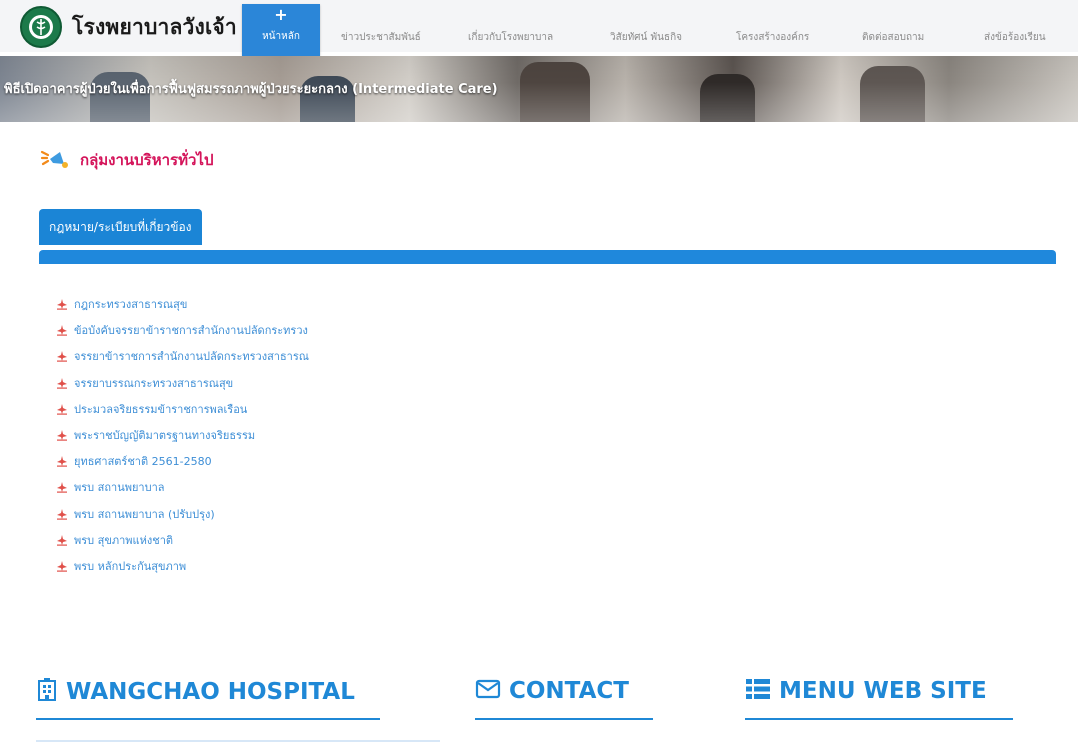 The height and width of the screenshot is (744, 1078). Describe the element at coordinates (147, 160) in the screenshot. I see `section-title: กลุ่มงานบริหารทั่วไป` at that location.